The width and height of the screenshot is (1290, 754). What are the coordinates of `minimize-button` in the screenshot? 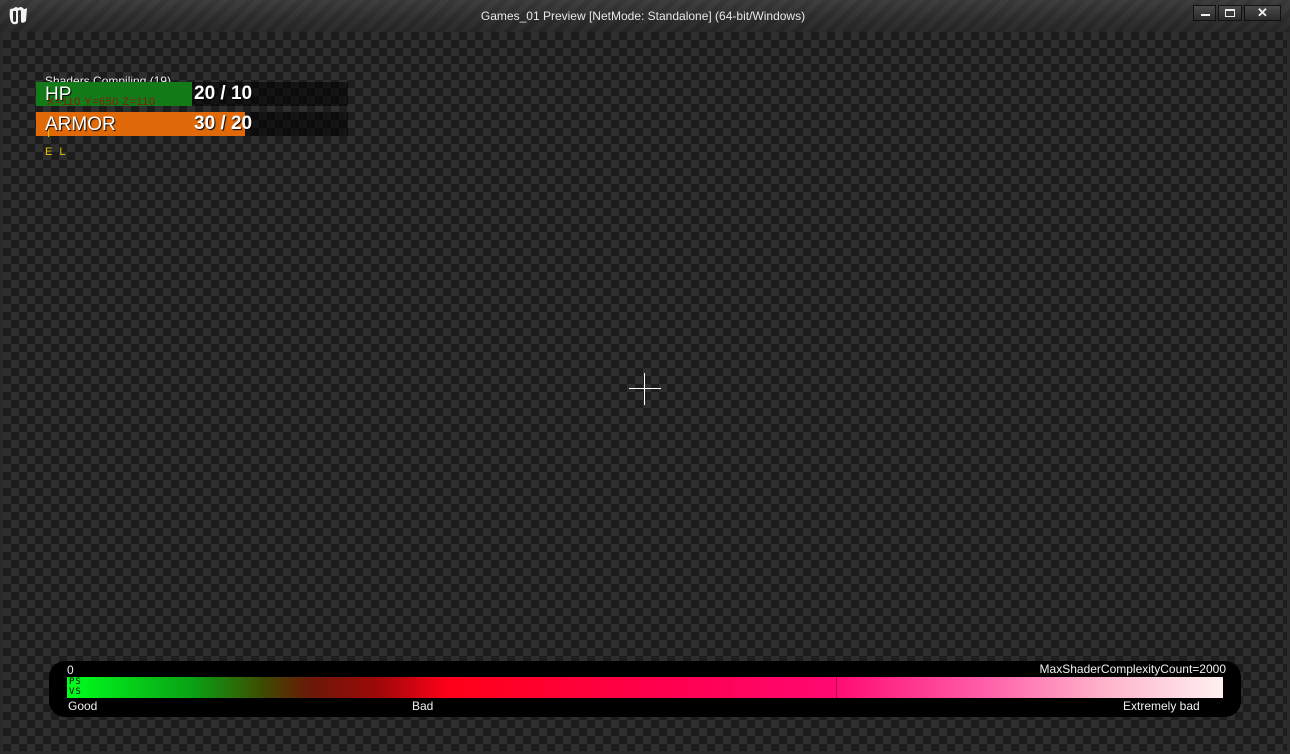 It's located at (1204, 13).